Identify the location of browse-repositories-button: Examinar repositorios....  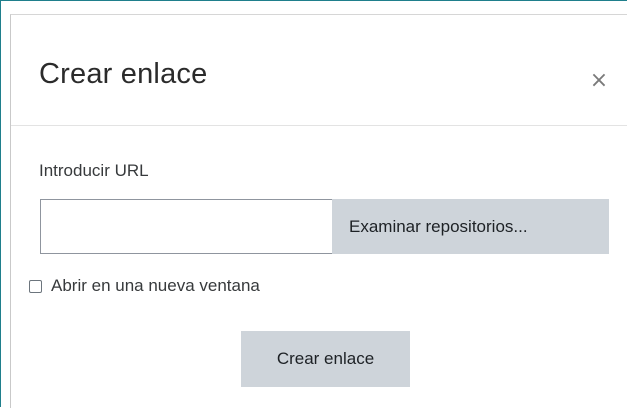
(470, 226).